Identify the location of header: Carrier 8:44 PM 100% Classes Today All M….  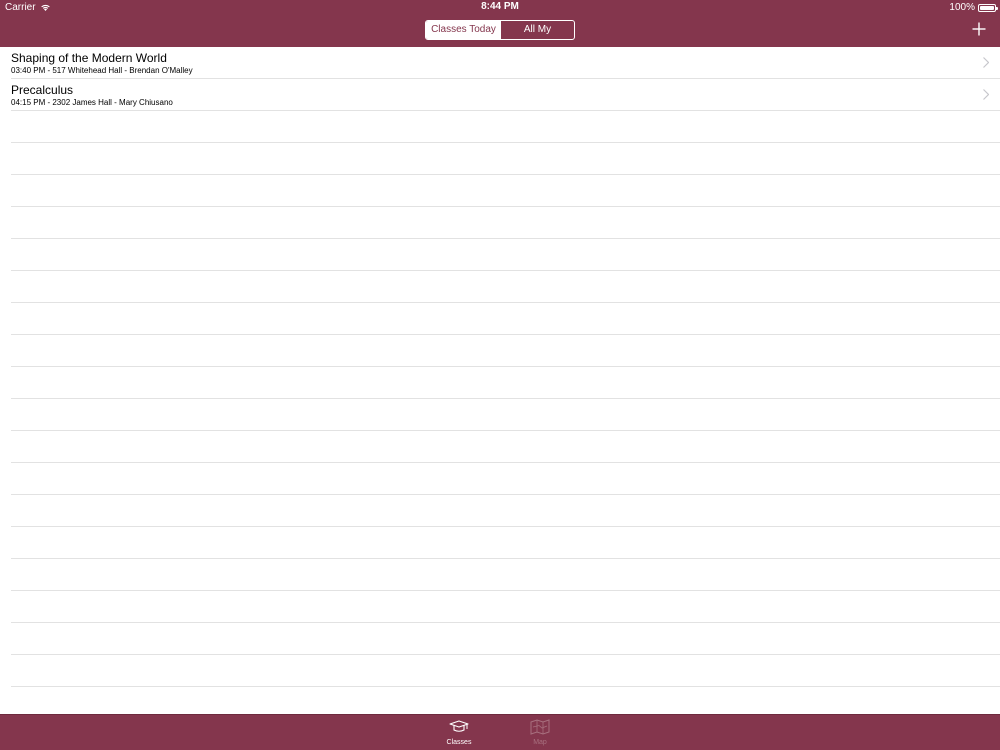
(500, 23).